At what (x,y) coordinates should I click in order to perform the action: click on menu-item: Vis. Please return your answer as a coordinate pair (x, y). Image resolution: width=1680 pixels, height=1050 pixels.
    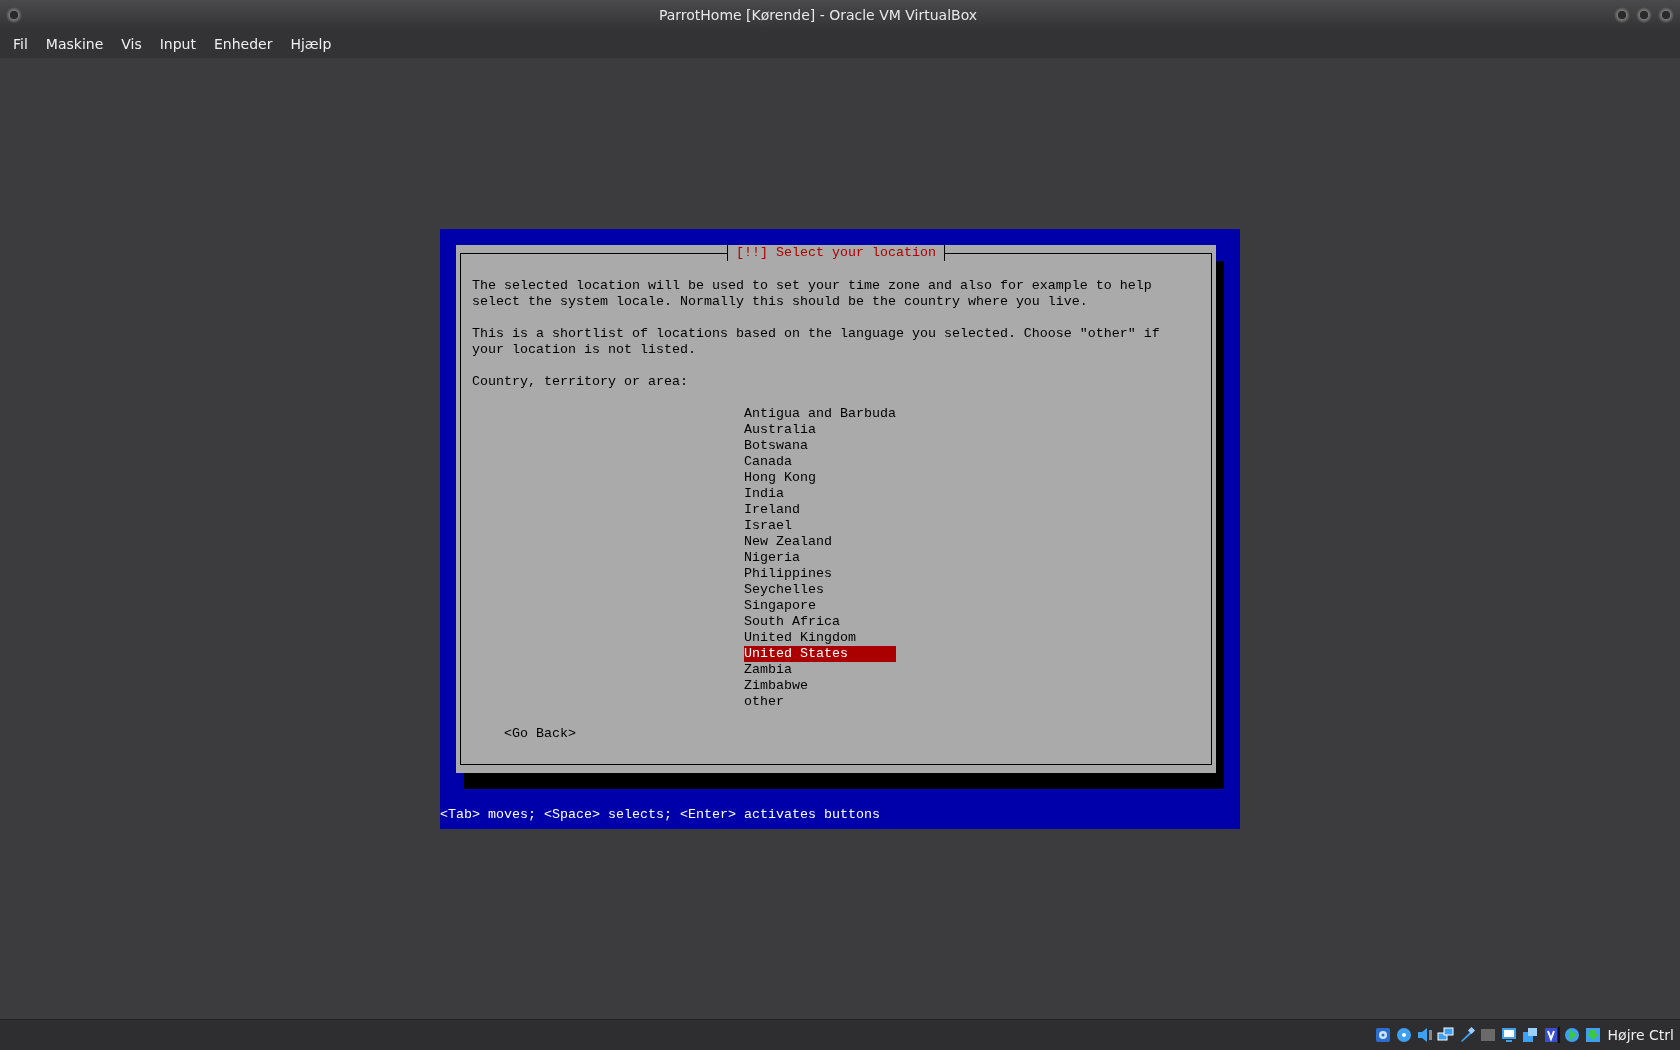
    Looking at the image, I should click on (131, 44).